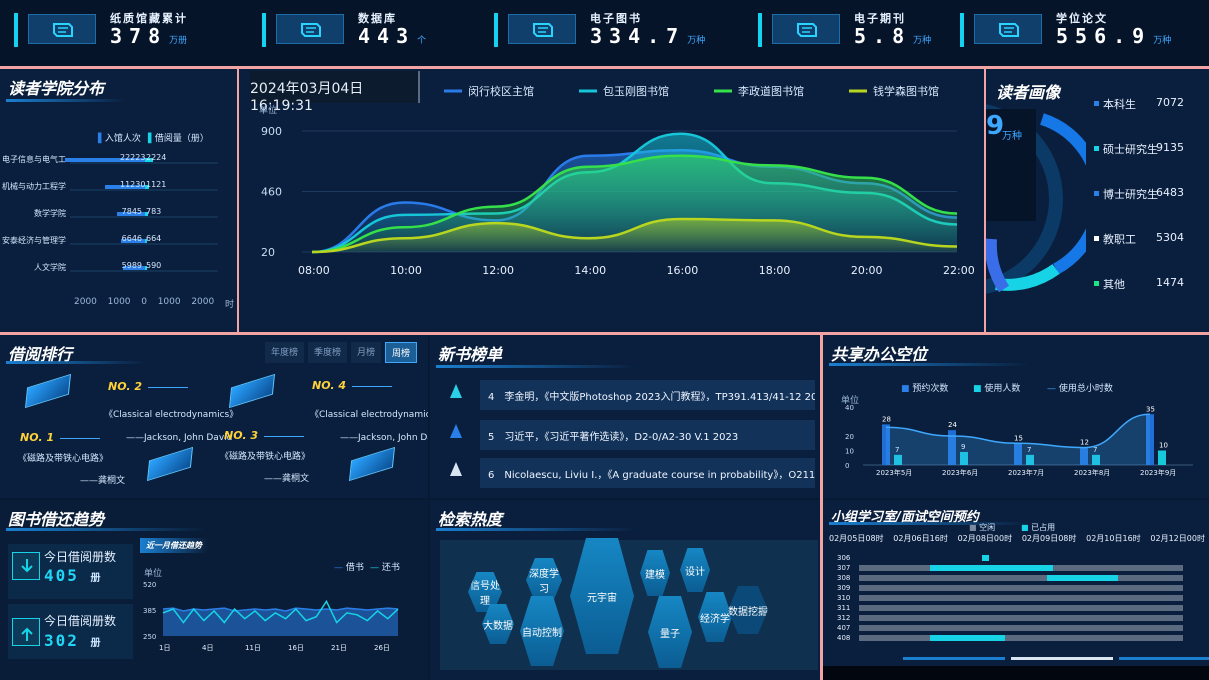 The image size is (1209, 680). Describe the element at coordinates (149, 585) in the screenshot. I see `y-tick-label: 520` at that location.